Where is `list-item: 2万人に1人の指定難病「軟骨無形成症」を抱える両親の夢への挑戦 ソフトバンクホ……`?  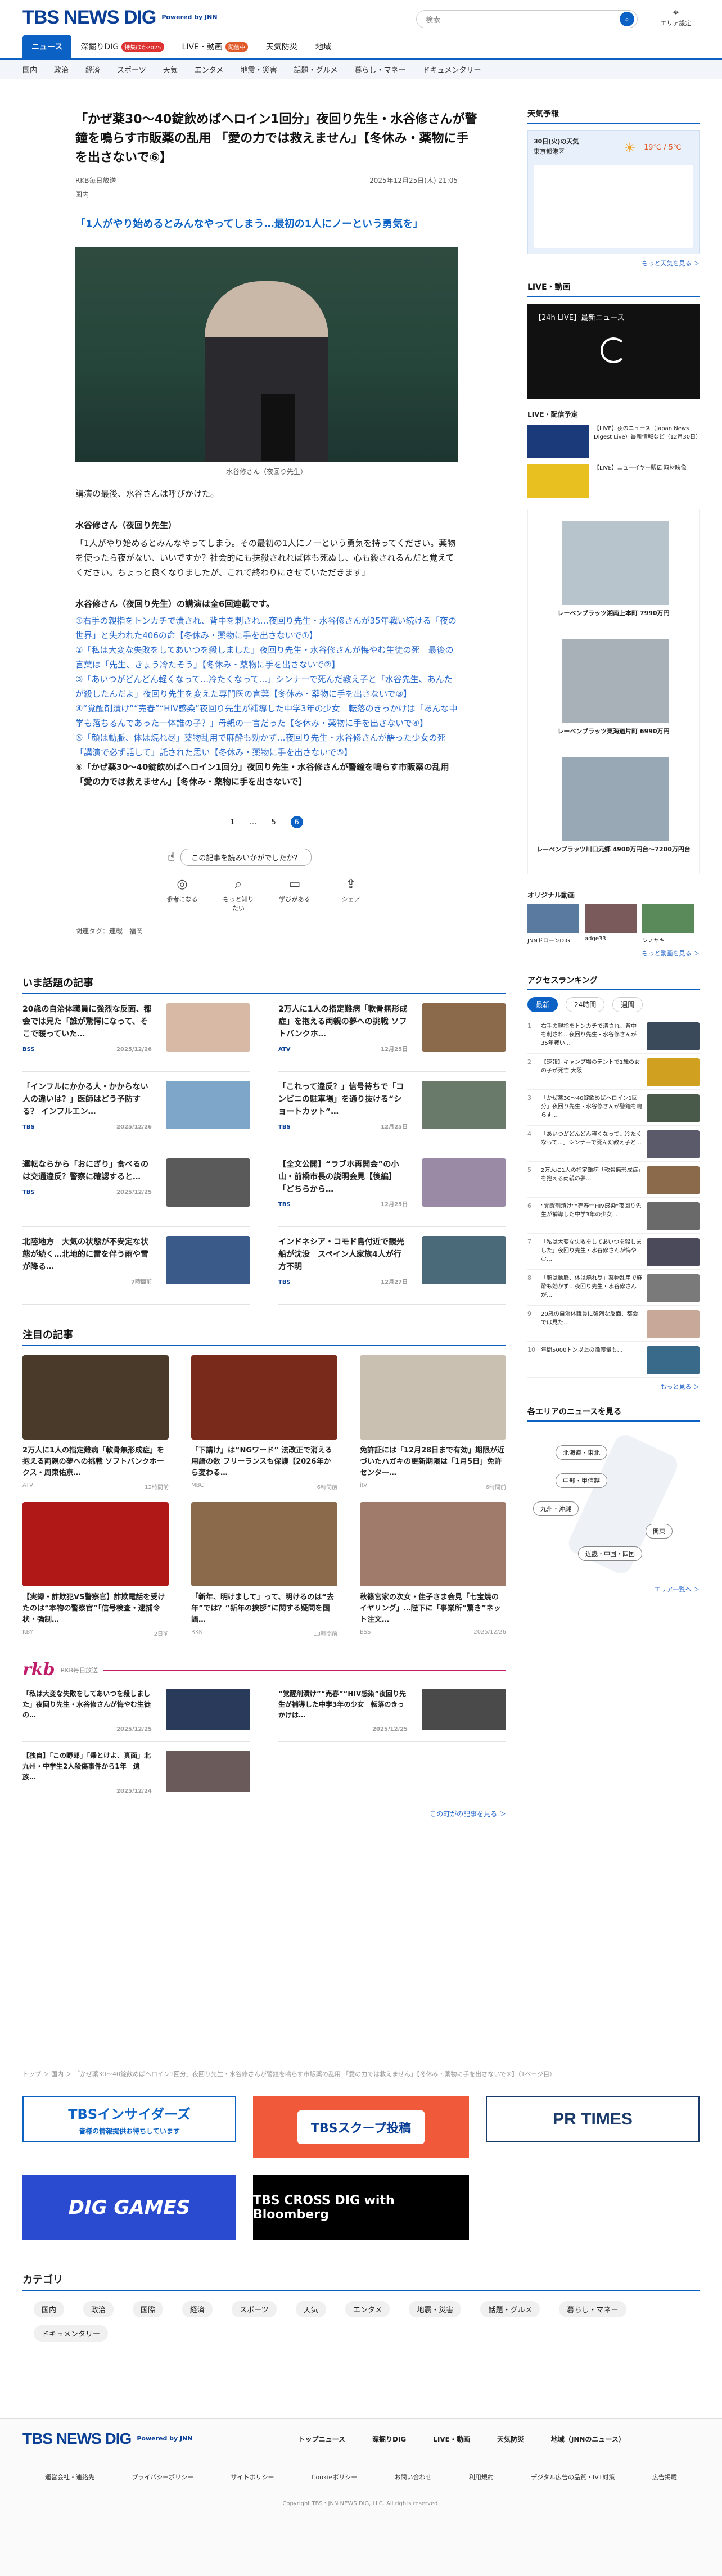
list-item: 2万人に1人の指定難病「軟骨無形成症」を抱える両親の夢への挑戦 ソフトバンクホ…… is located at coordinates (392, 1033).